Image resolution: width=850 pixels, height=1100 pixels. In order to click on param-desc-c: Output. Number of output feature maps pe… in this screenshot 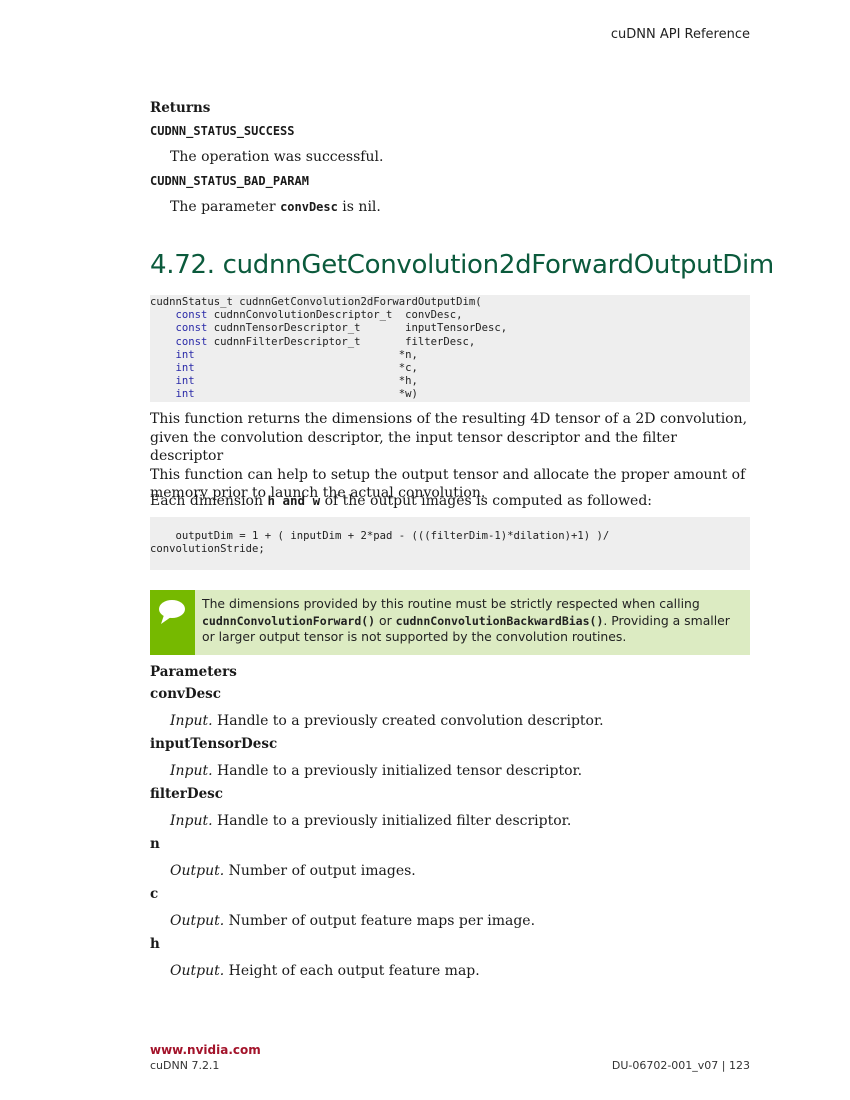, I will do `click(352, 921)`.